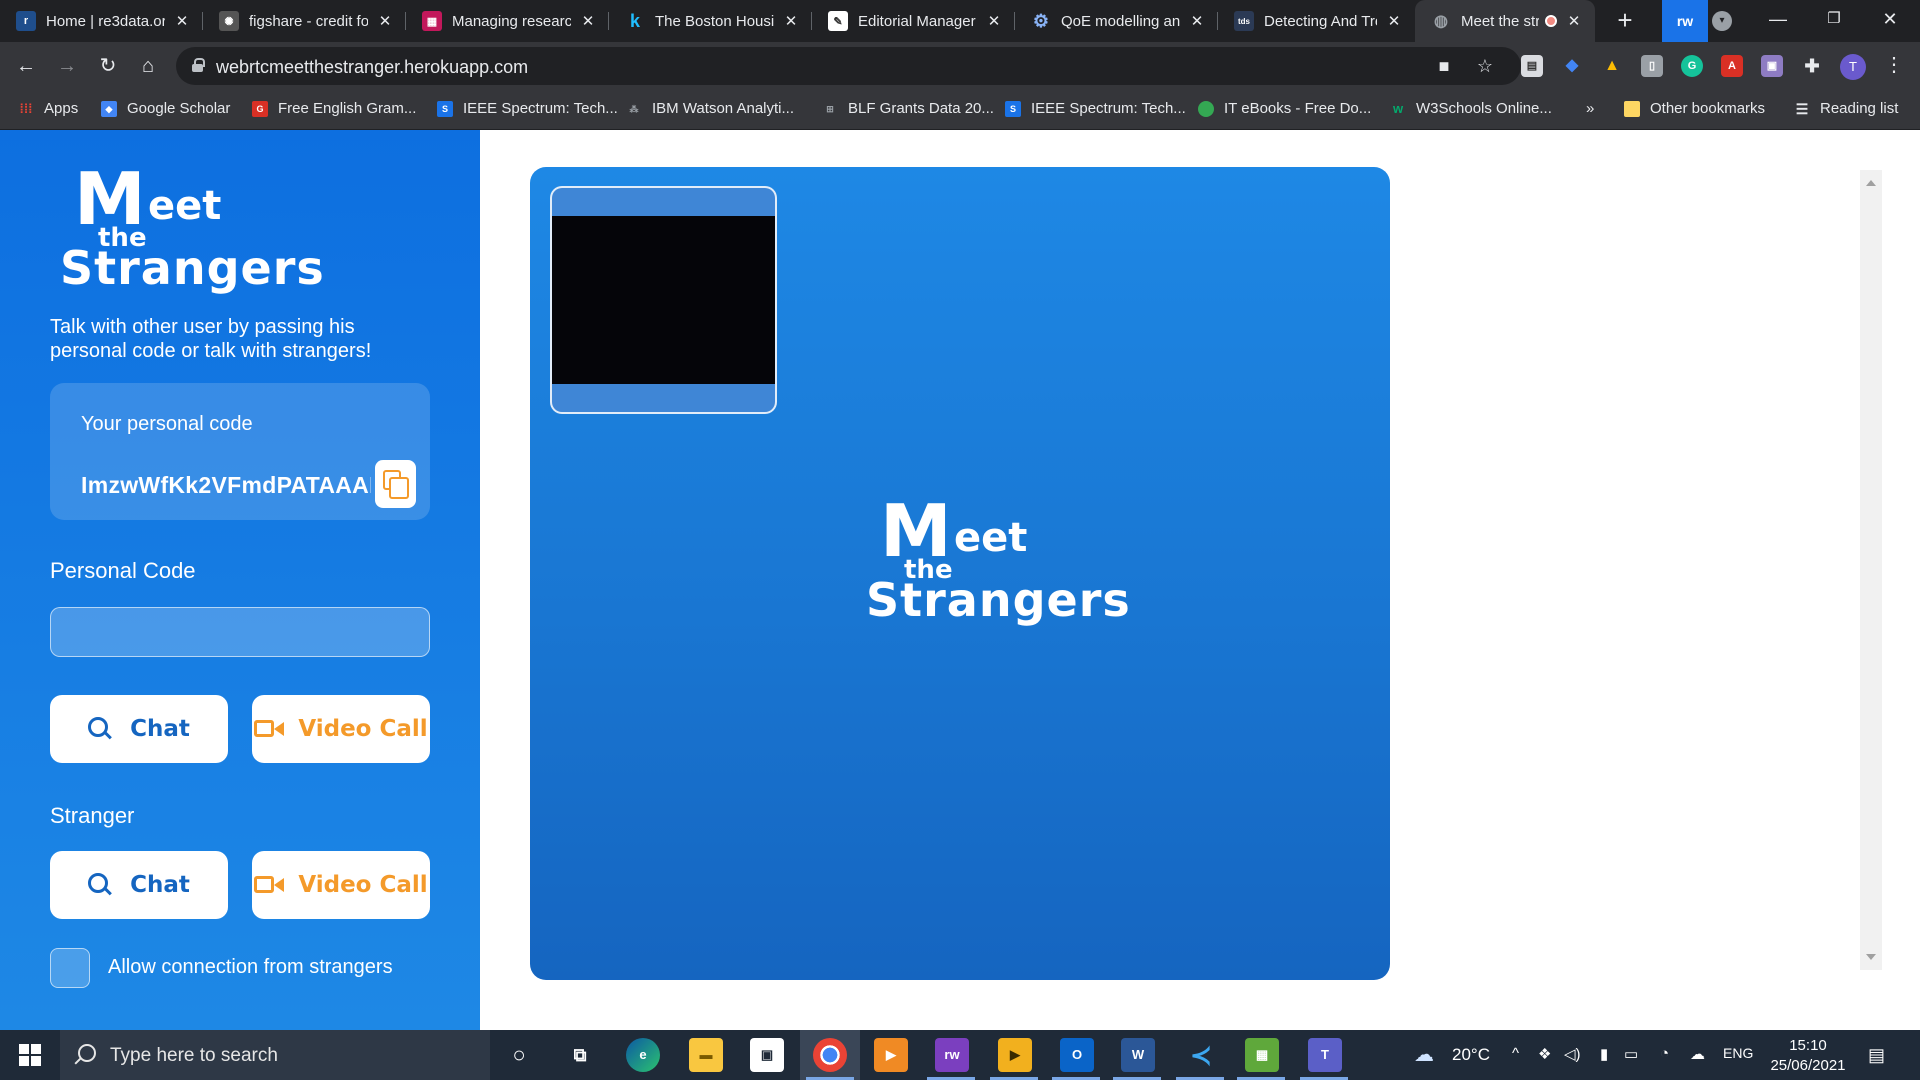  Describe the element at coordinates (848, 66) in the screenshot. I see `address-bar: webrtcmeetthestranger.herokuapp.com ■ ☆` at that location.